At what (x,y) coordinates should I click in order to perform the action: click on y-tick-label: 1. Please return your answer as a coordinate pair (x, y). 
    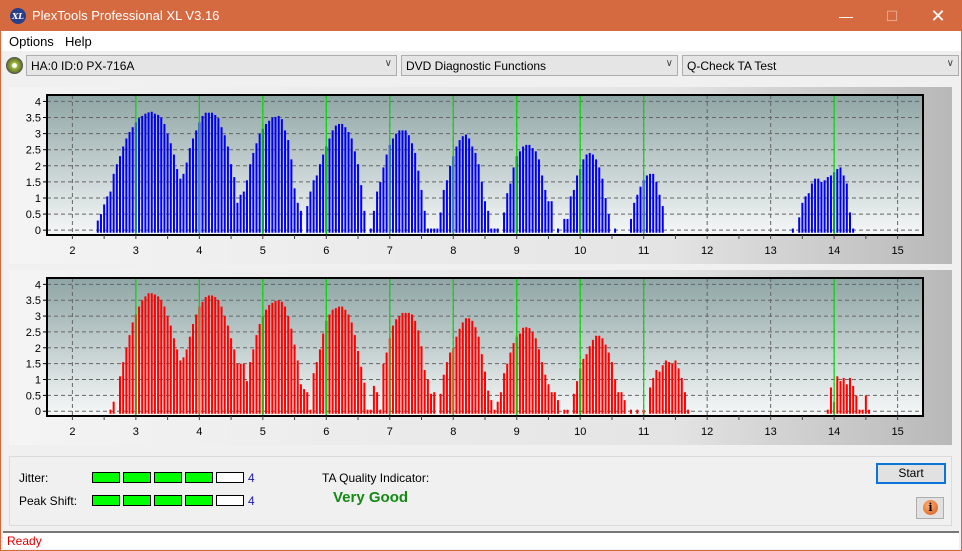
    Looking at the image, I should click on (38, 381).